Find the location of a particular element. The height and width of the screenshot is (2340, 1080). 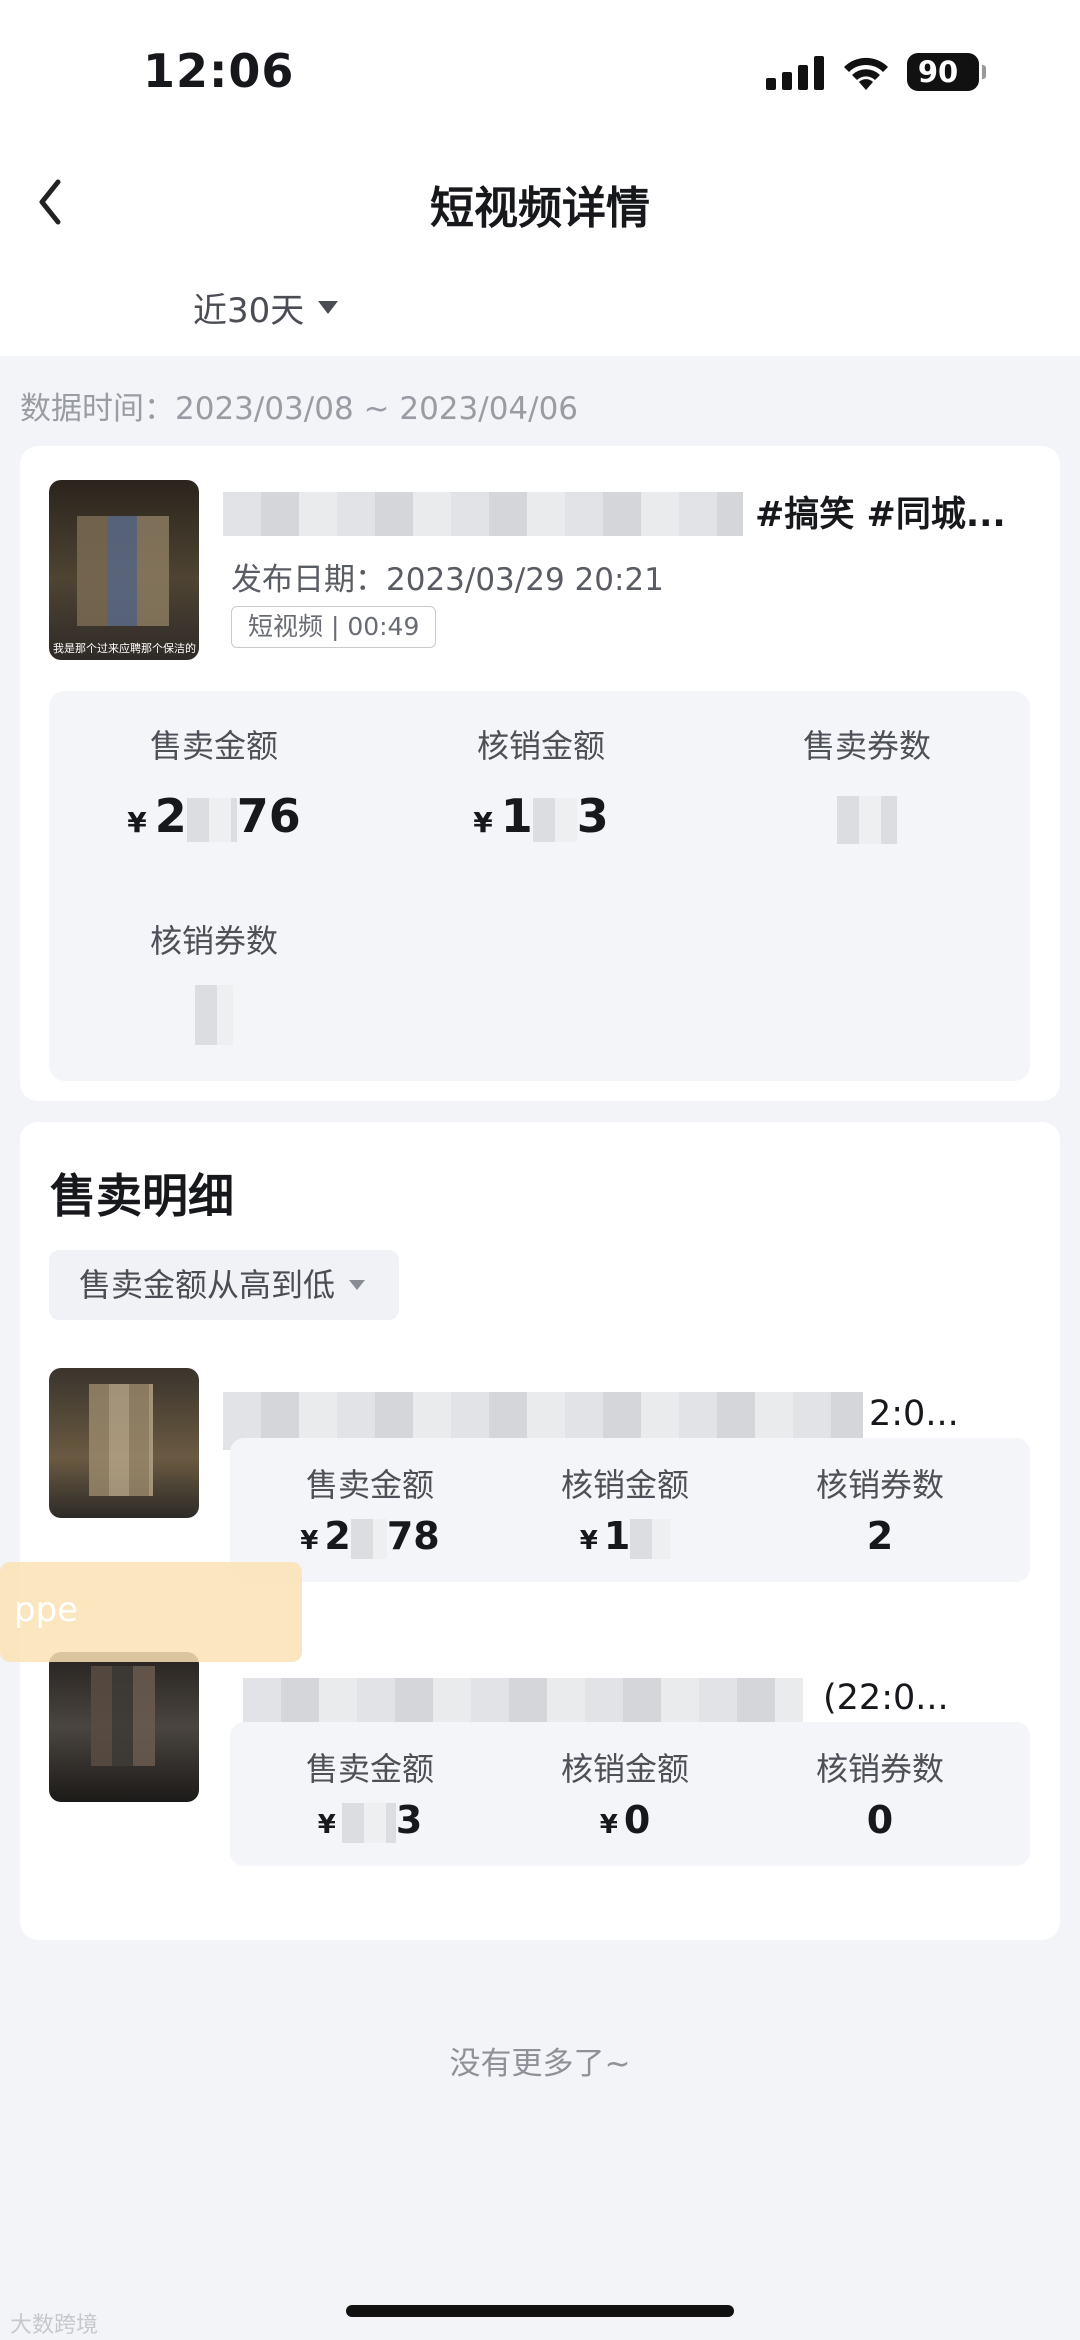

stat-verified-amount: 核销金额 ¥1 3 is located at coordinates (541, 783).